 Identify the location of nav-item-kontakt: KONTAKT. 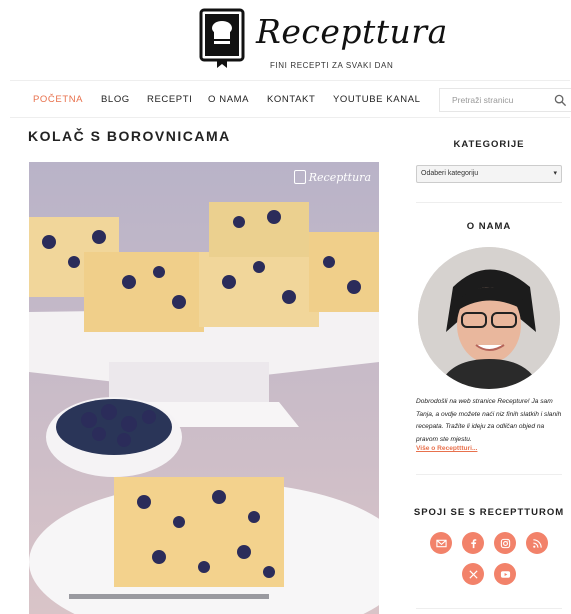
(291, 99).